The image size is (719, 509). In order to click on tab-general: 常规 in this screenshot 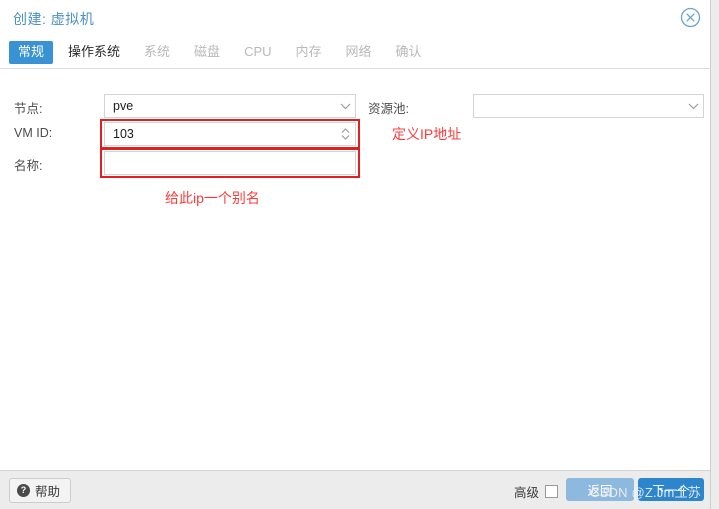, I will do `click(31, 52)`.